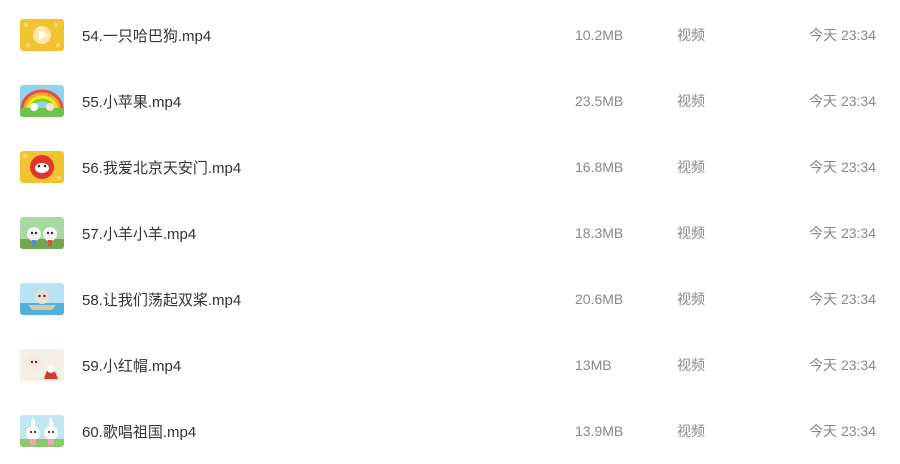  I want to click on file-name: 56.我爱北京天安门.mp4, so click(161, 167).